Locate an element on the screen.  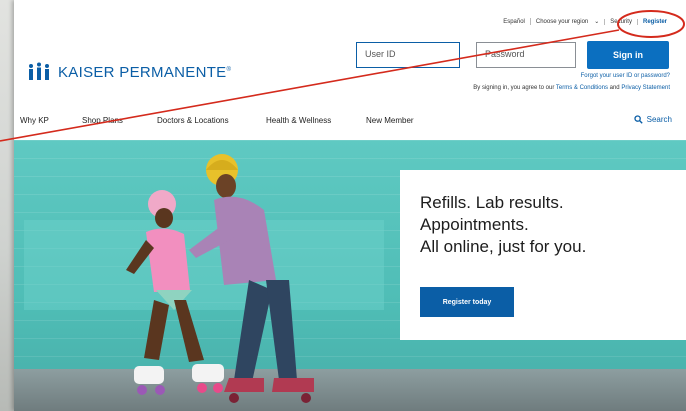
registered-mark: ® is located at coordinates (229, 69).